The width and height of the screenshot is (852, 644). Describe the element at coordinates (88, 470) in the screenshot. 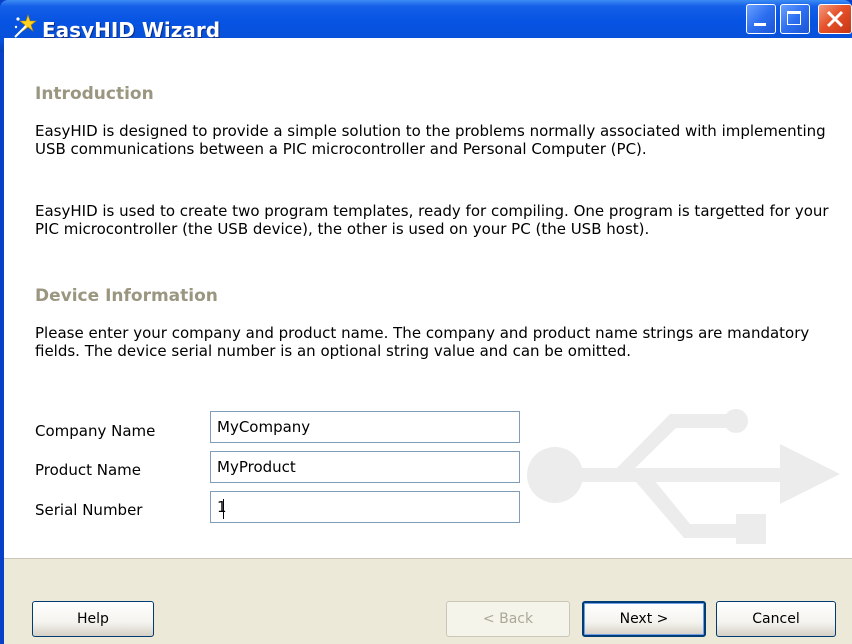

I see `product-name-label: Product Name` at that location.